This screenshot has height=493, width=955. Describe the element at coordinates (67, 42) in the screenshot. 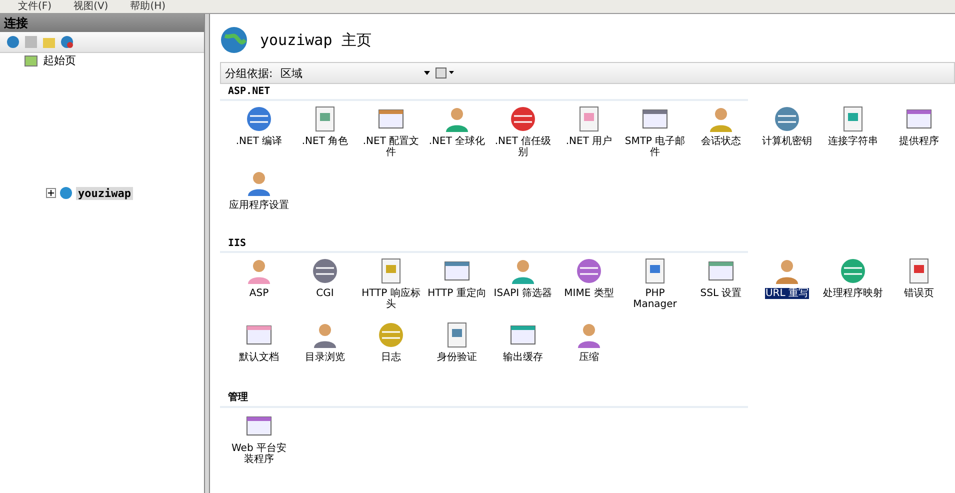

I see `disconnect-icon` at that location.